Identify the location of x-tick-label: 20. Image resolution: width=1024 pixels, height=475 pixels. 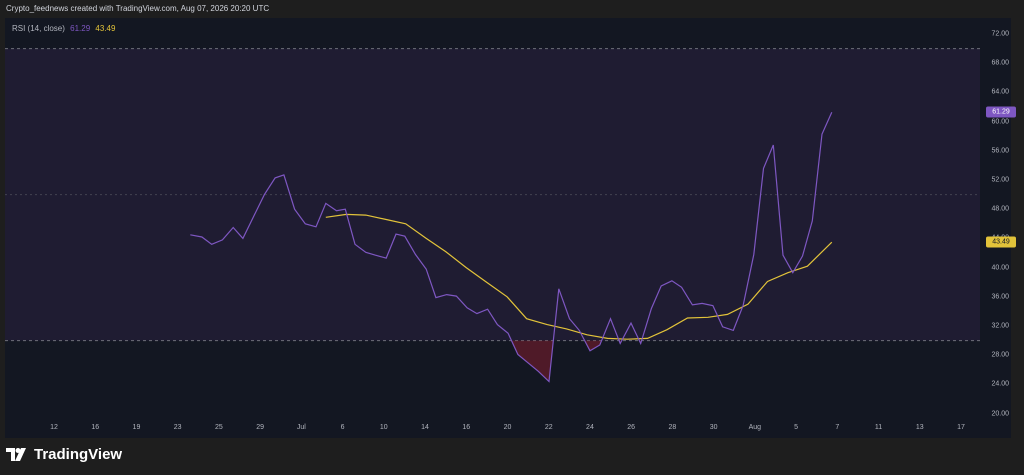
(507, 427).